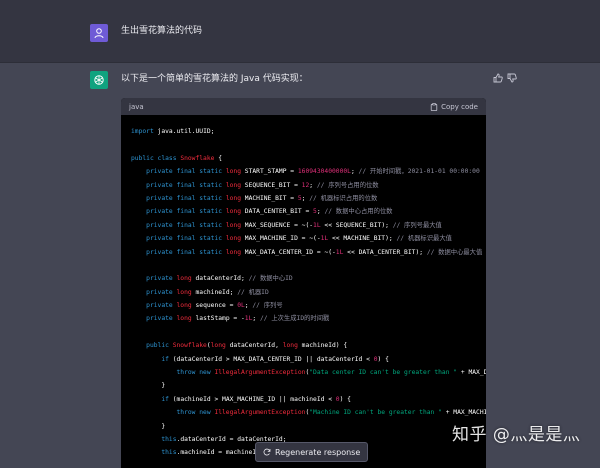  What do you see at coordinates (173, 131) in the screenshot?
I see `code-line: import java.util.UUID;` at bounding box center [173, 131].